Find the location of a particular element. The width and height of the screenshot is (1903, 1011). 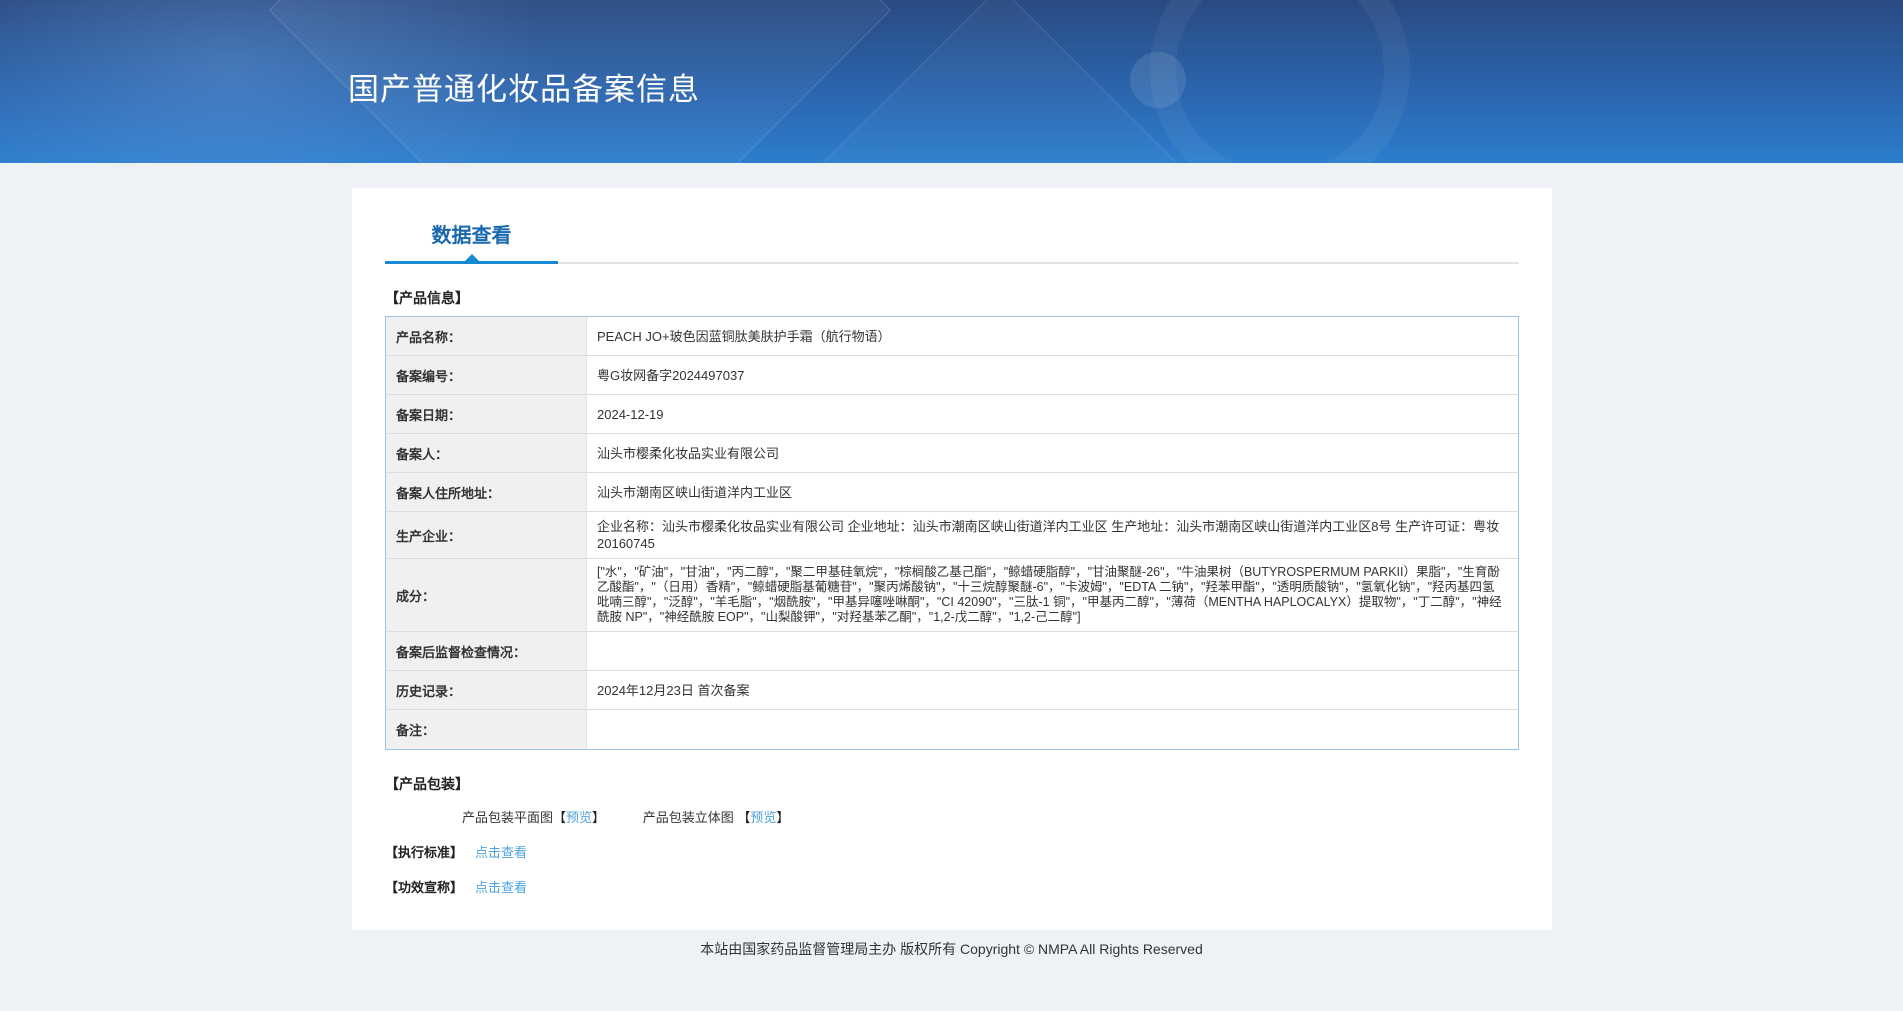

row-remarks: 备注： is located at coordinates (952, 729).